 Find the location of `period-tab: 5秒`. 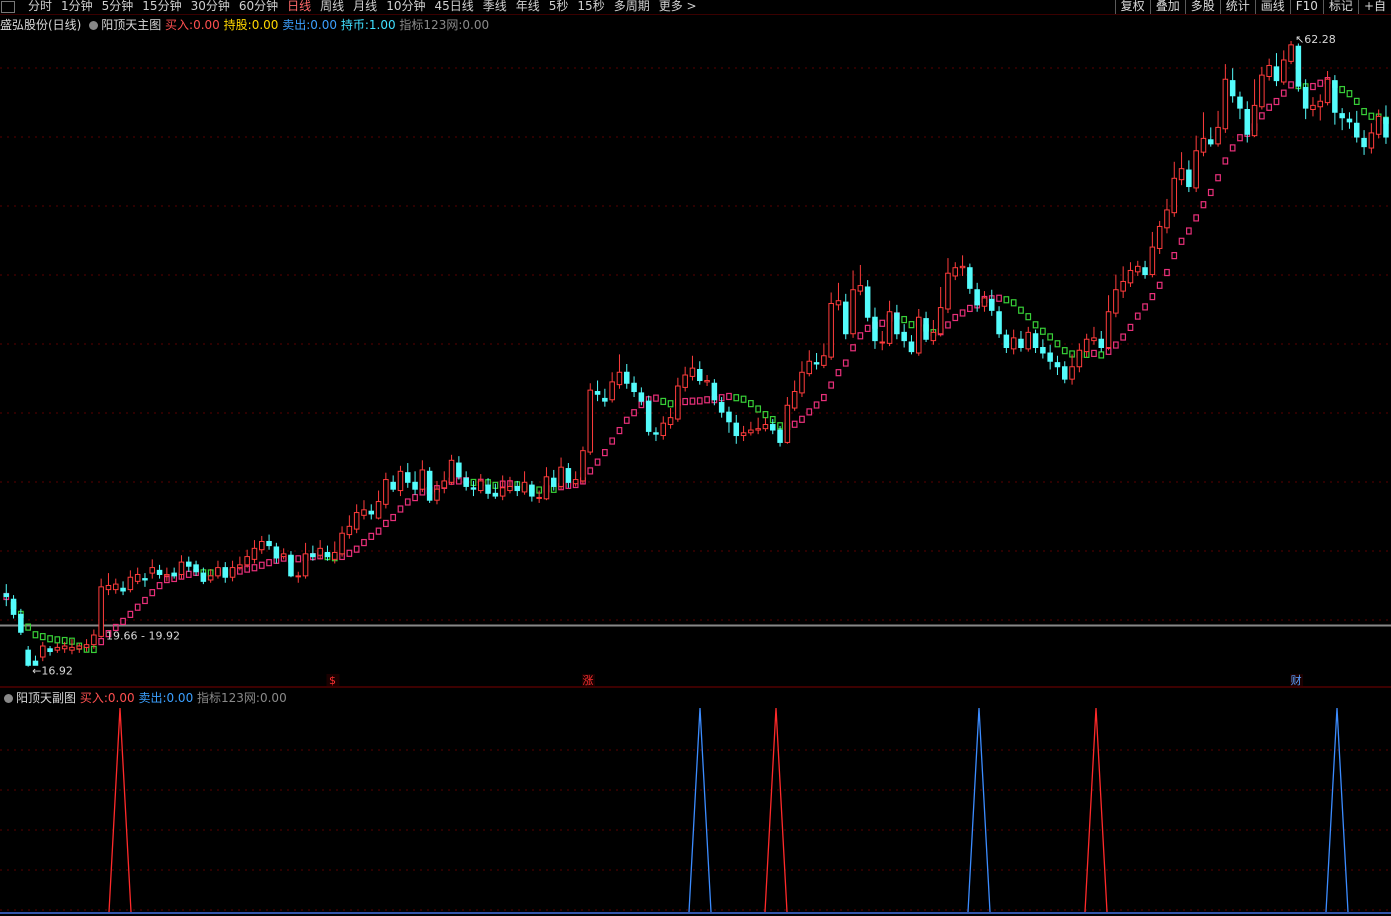

period-tab: 5秒 is located at coordinates (559, 7).